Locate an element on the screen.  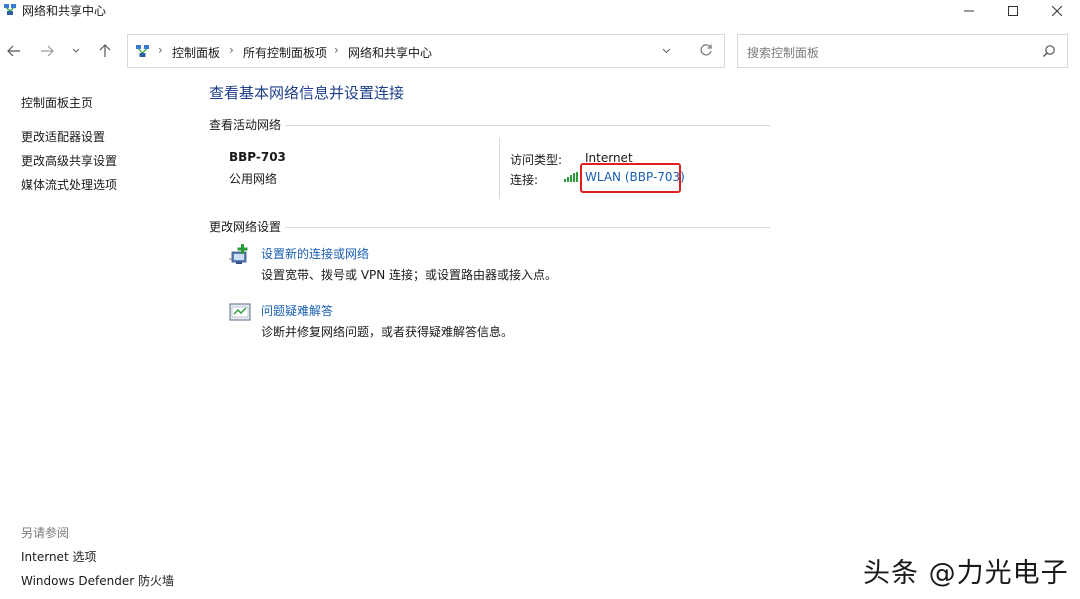
close-icon is located at coordinates (1057, 11).